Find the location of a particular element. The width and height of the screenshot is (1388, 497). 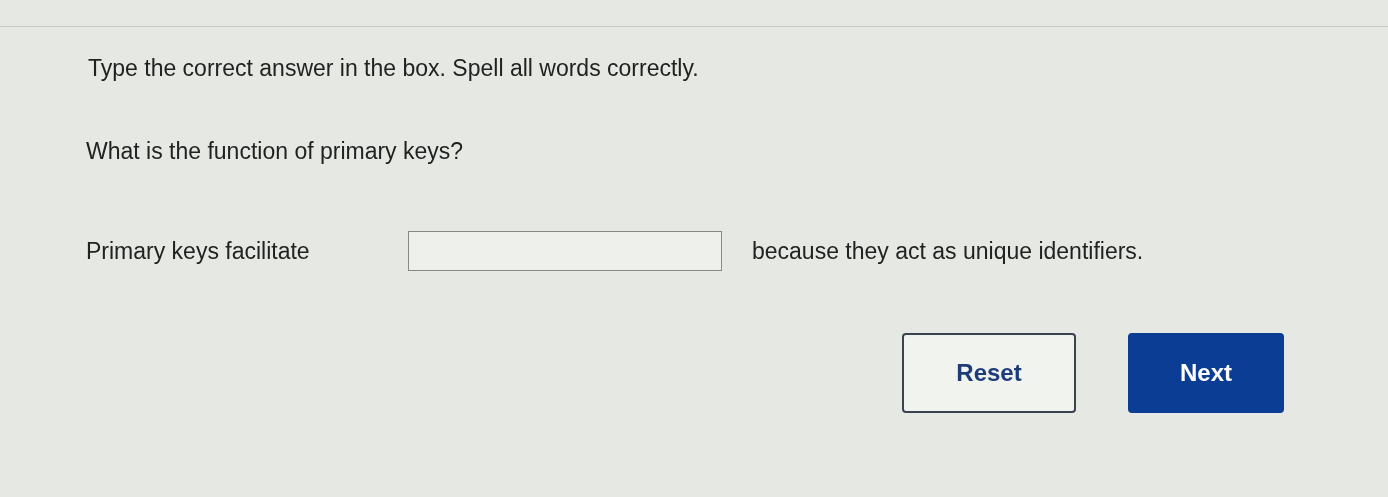

reset-button: Reset is located at coordinates (989, 373).